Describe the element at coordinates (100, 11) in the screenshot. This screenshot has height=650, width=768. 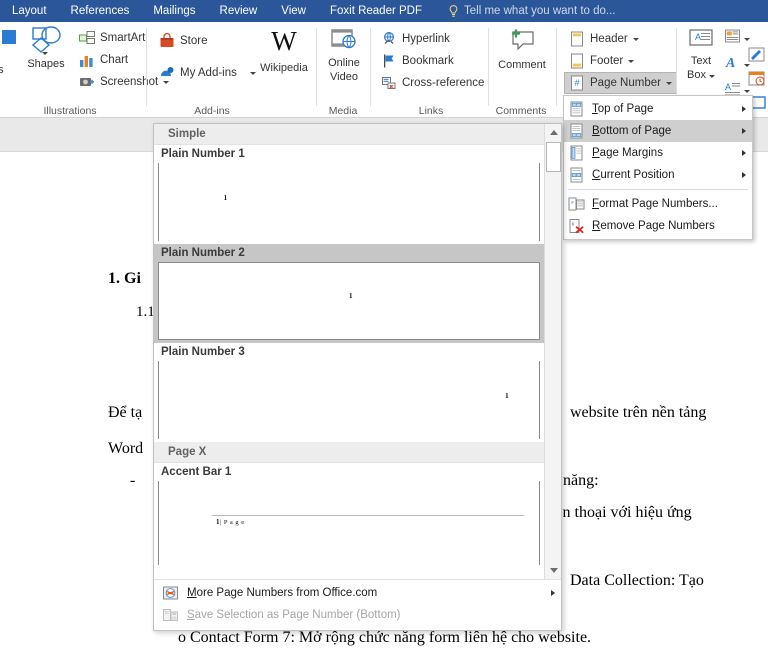
I see `tab-references: References` at that location.